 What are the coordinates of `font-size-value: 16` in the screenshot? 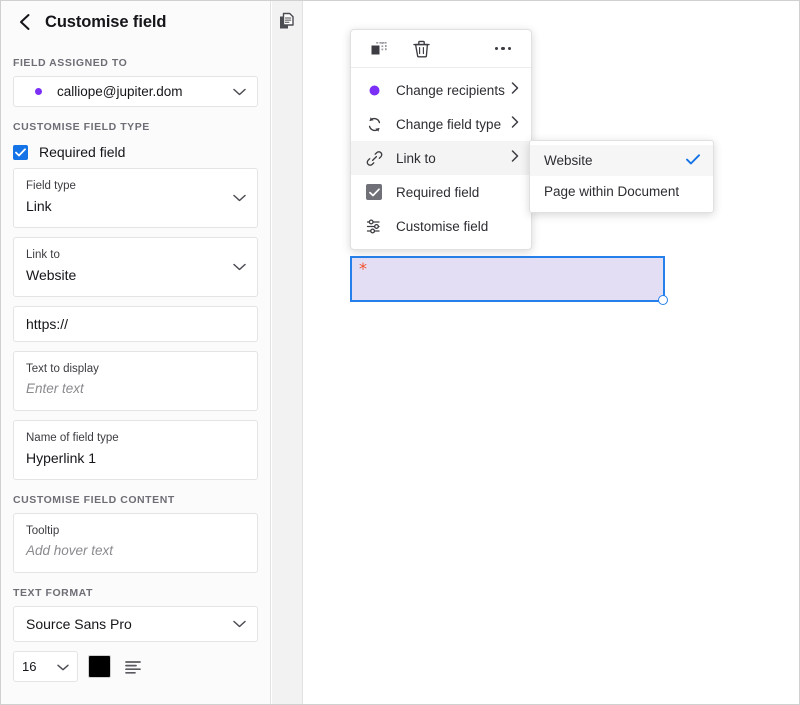 It's located at (29, 666).